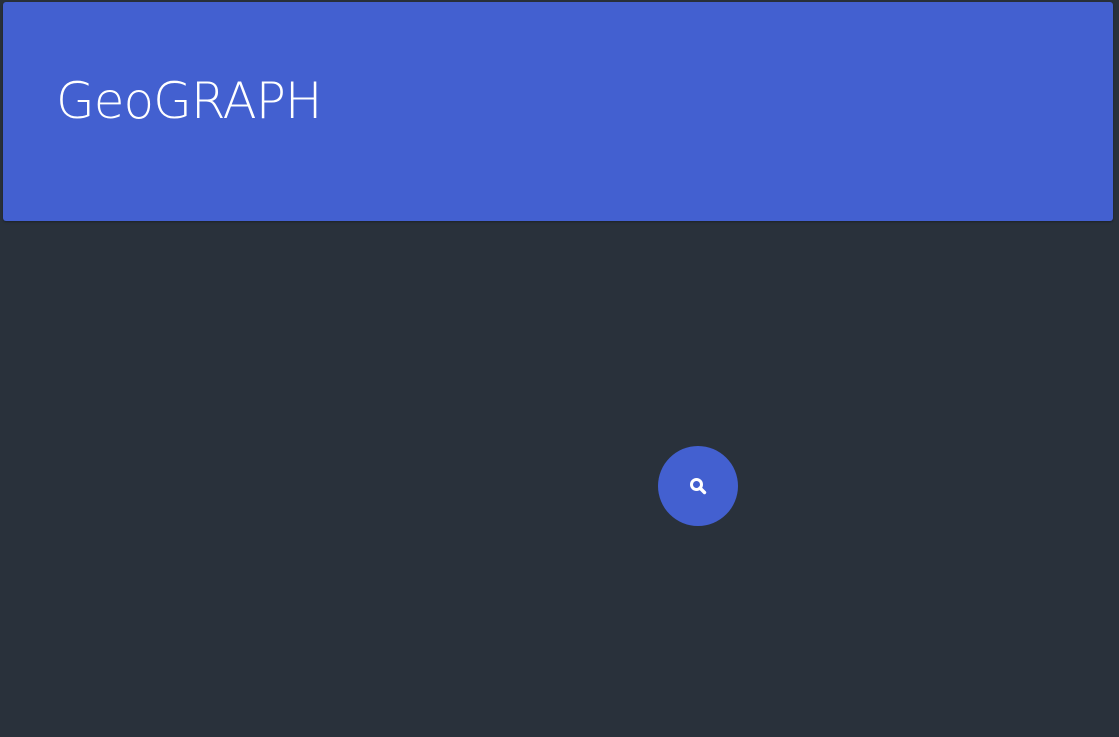 Image resolution: width=1119 pixels, height=737 pixels. I want to click on search-button, so click(698, 486).